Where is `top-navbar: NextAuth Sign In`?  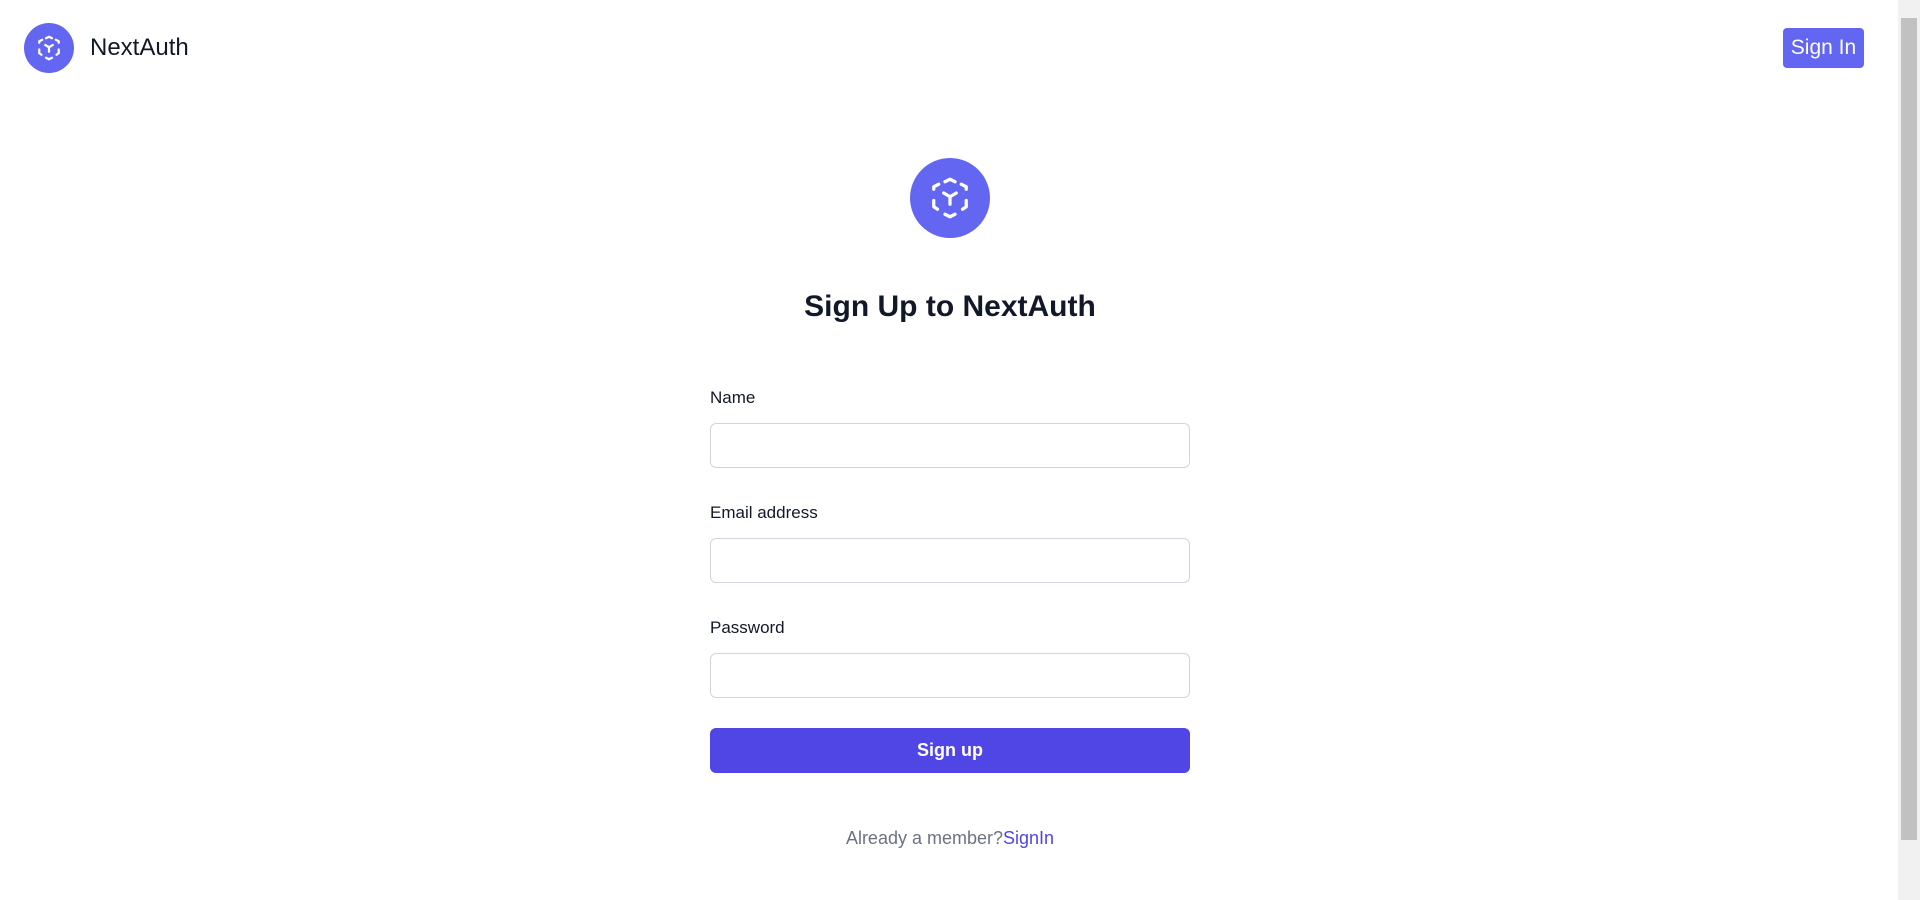 top-navbar: NextAuth Sign In is located at coordinates (949, 50).